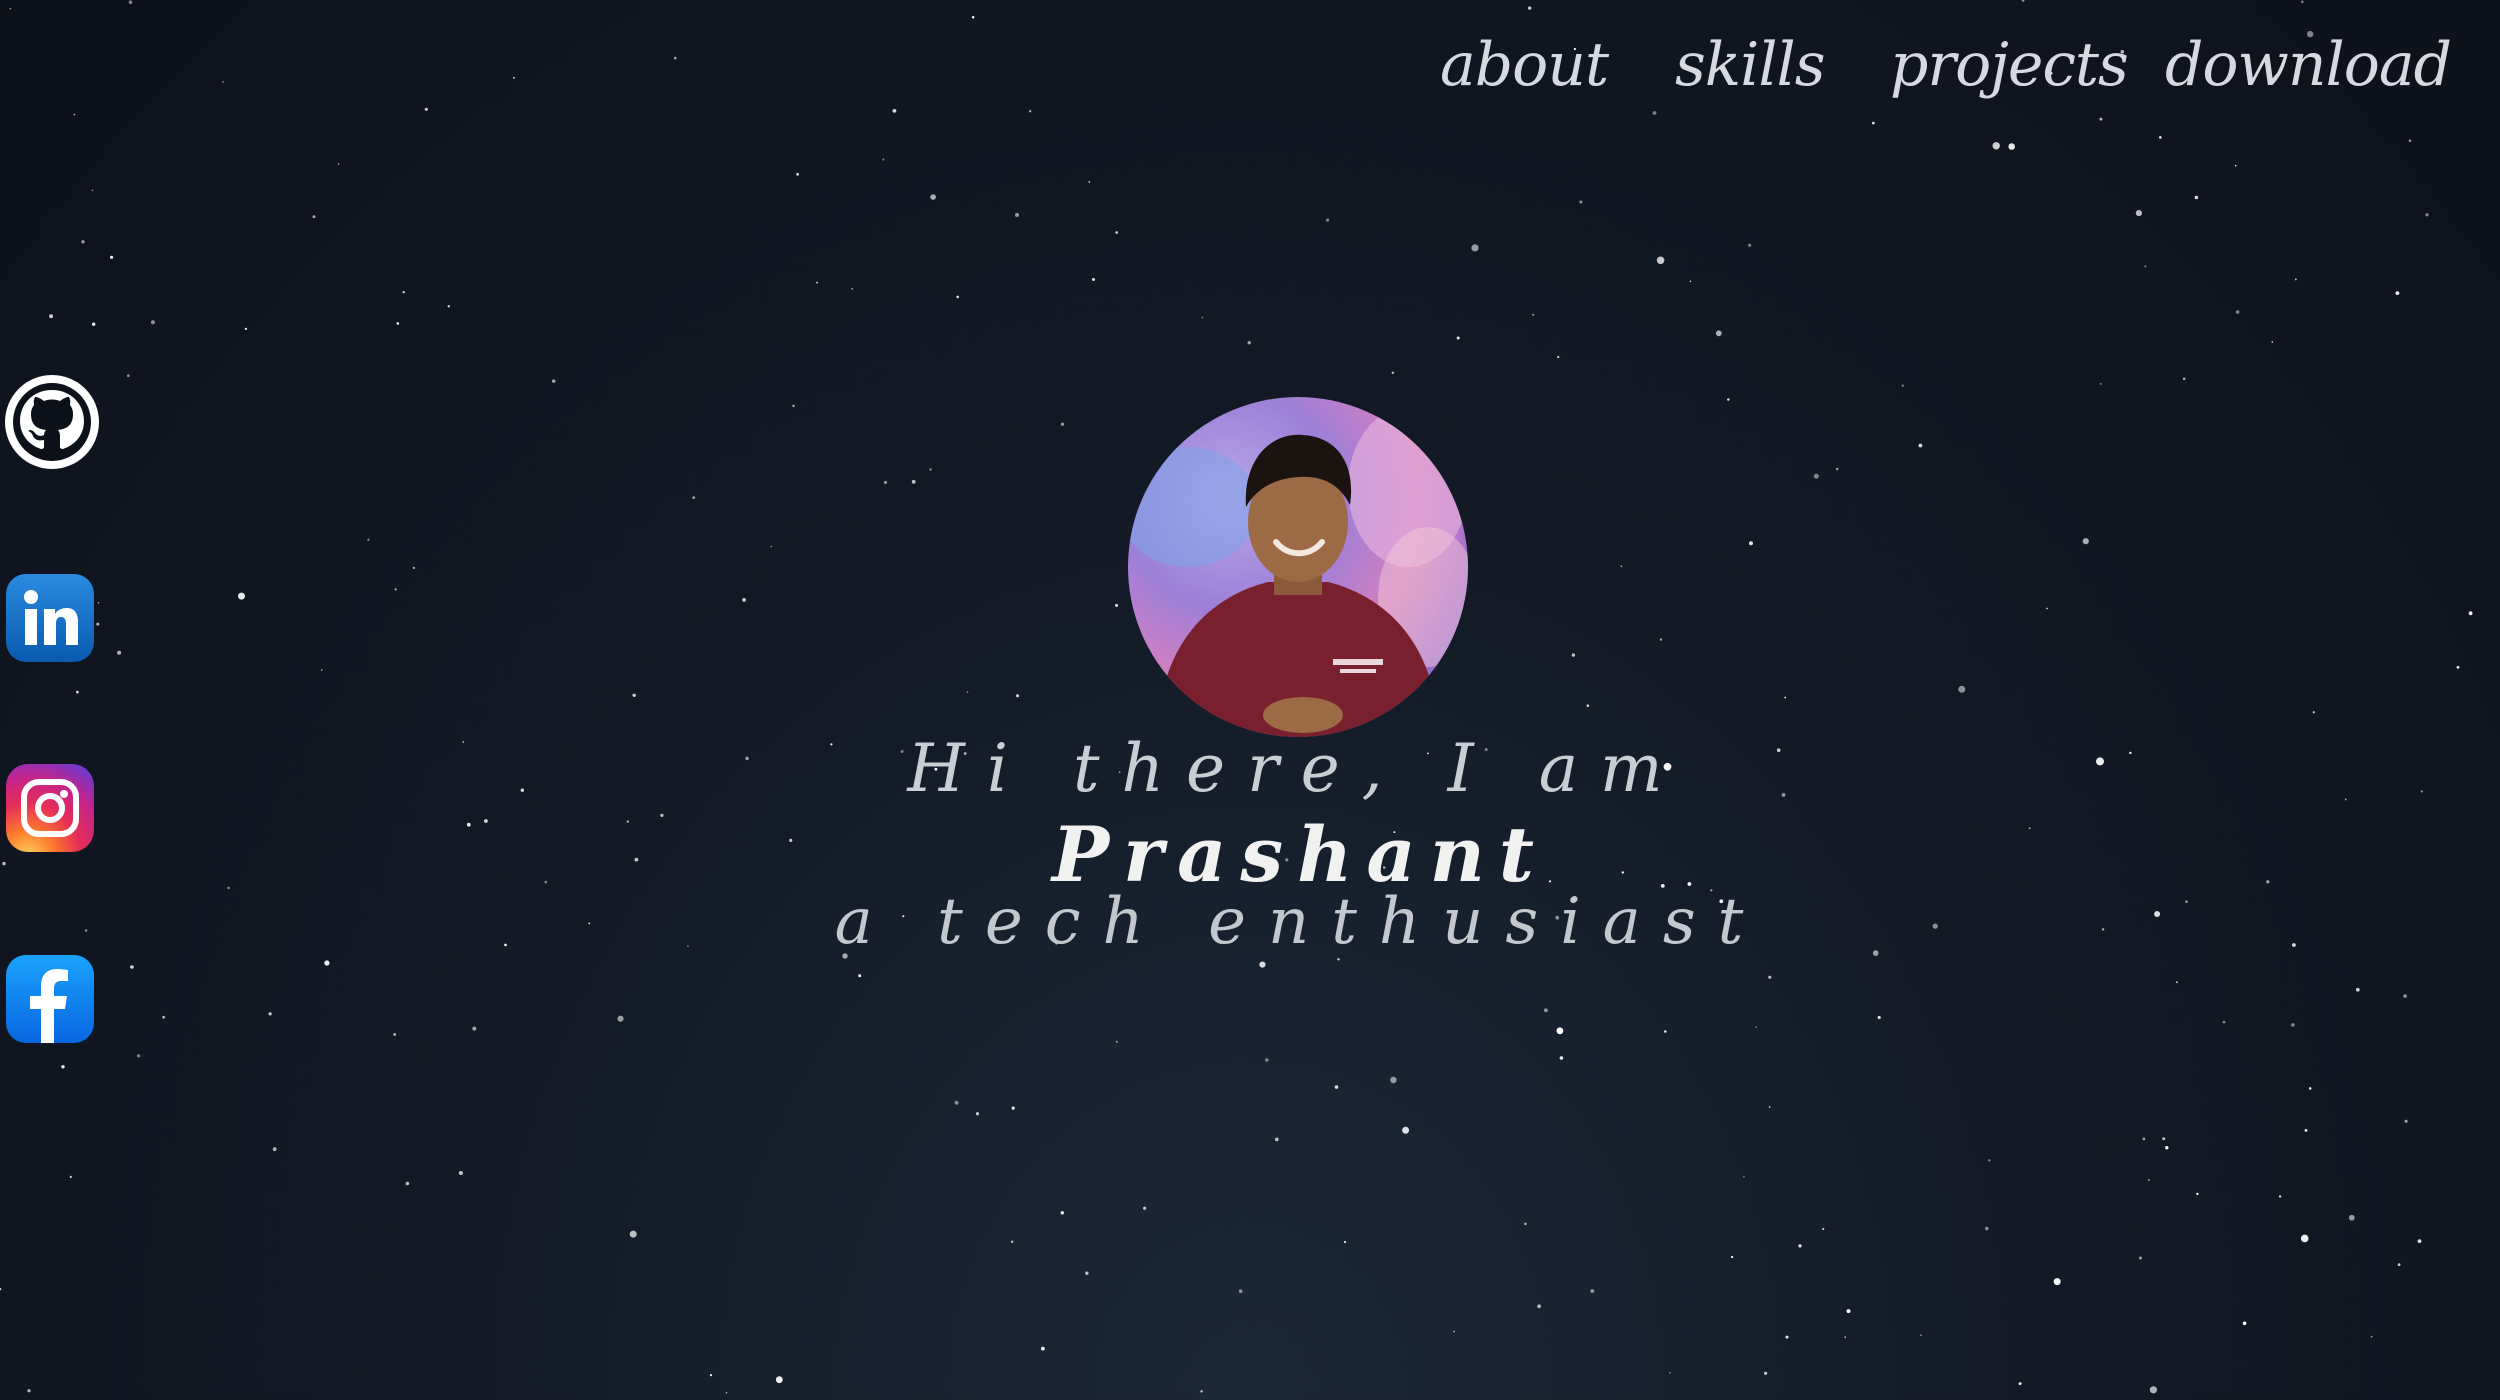  I want to click on top-navigation: about skills projects download, so click(1950, 80).